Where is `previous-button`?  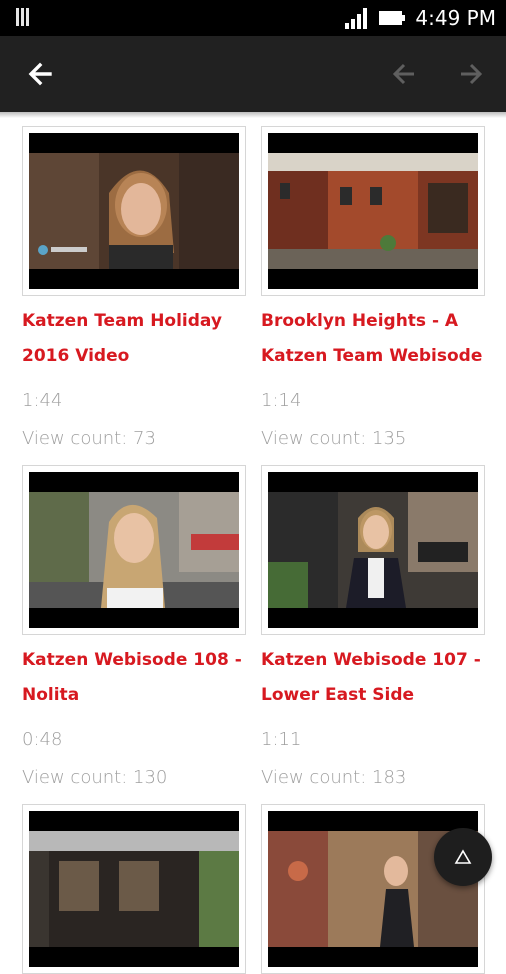
previous-button is located at coordinates (404, 74).